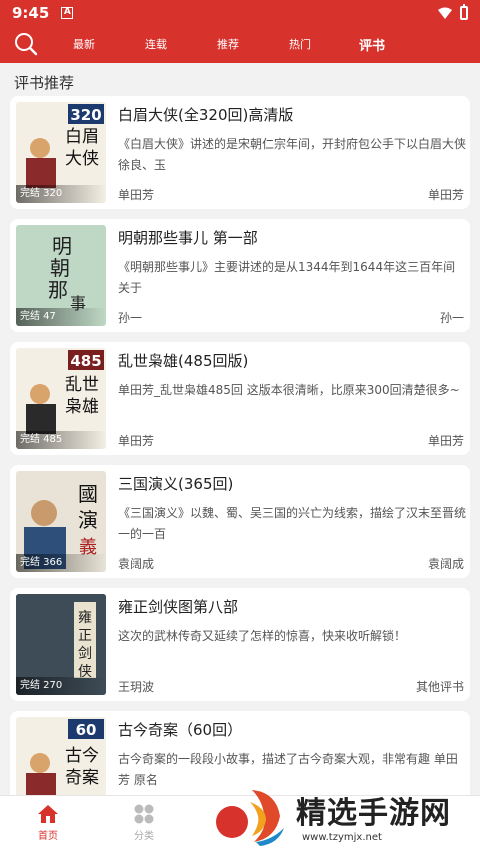 This screenshot has height=851, width=480. I want to click on svg-text: 明, so click(62, 246).